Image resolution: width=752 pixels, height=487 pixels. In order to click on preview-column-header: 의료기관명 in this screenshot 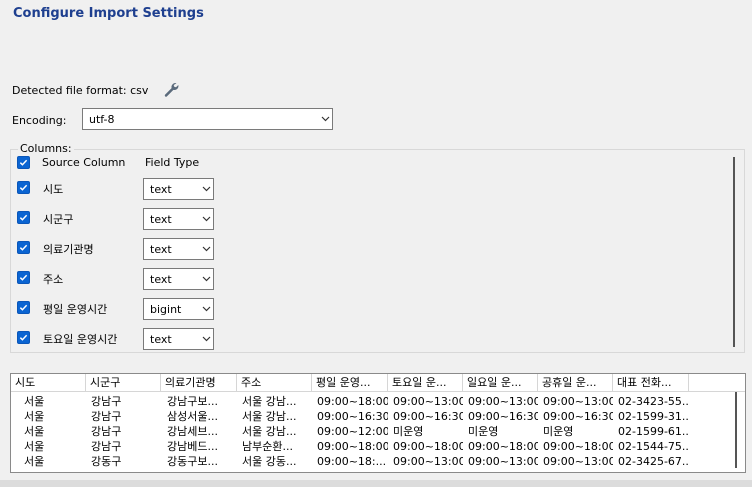, I will do `click(199, 382)`.